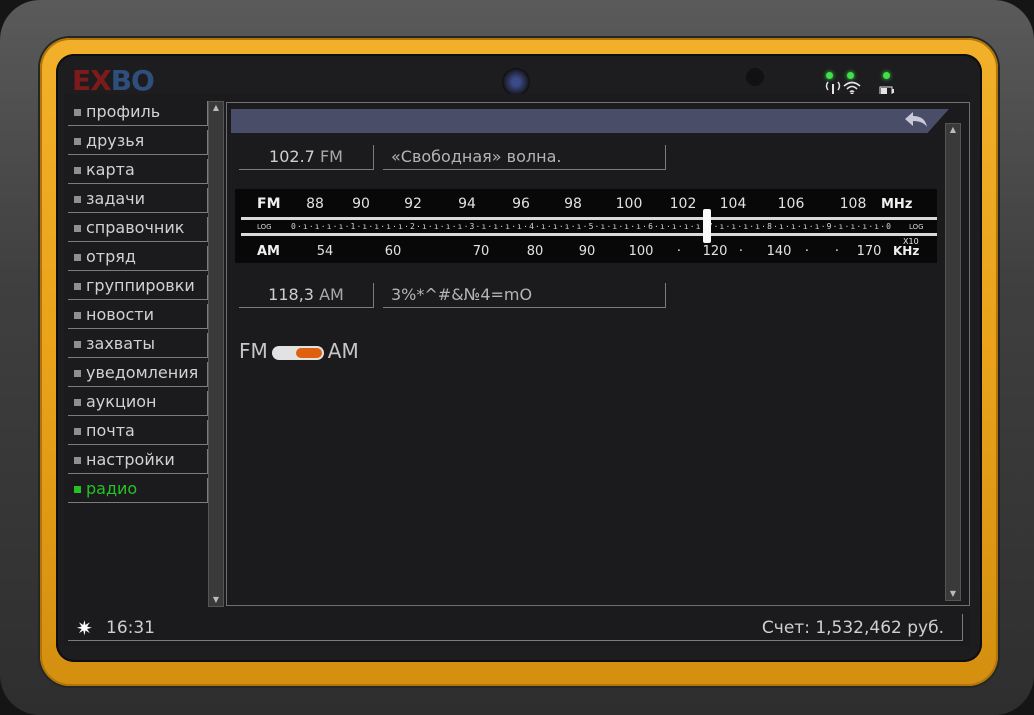 The width and height of the screenshot is (1034, 715). Describe the element at coordinates (573, 204) in the screenshot. I see `fm-scale-label: 98` at that location.